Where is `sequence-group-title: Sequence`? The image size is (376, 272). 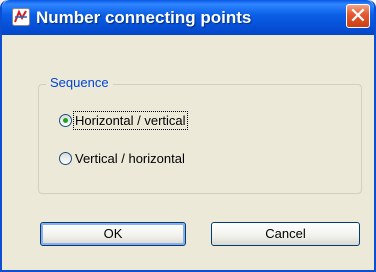
sequence-group-title: Sequence is located at coordinates (79, 82).